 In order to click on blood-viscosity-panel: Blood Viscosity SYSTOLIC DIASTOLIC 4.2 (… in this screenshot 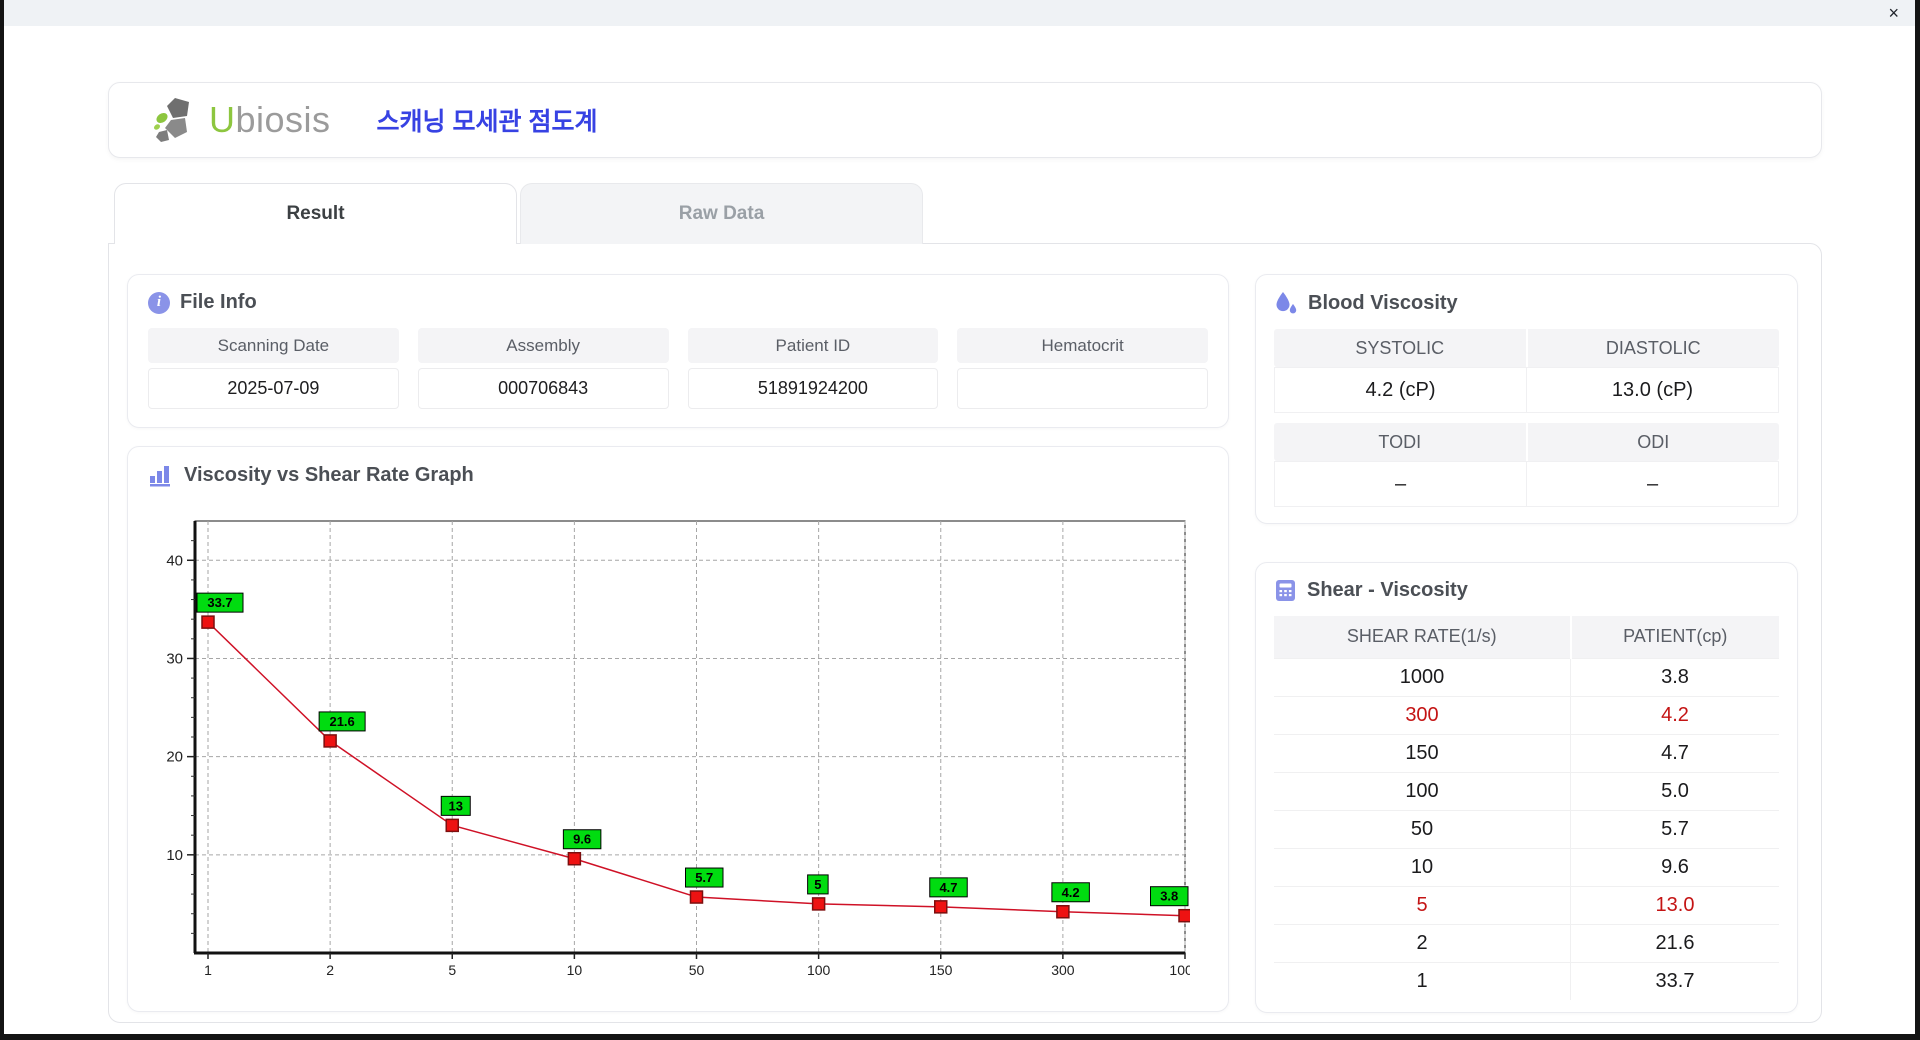, I will do `click(1526, 399)`.